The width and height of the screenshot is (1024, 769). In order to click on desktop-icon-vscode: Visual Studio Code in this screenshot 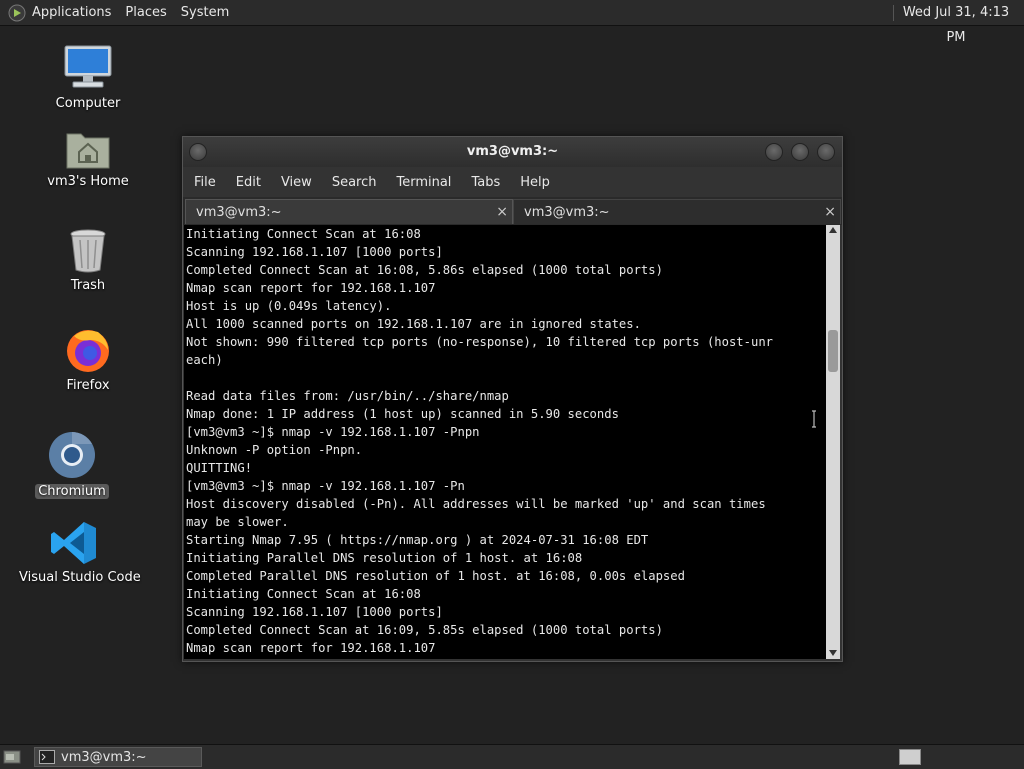, I will do `click(78, 552)`.